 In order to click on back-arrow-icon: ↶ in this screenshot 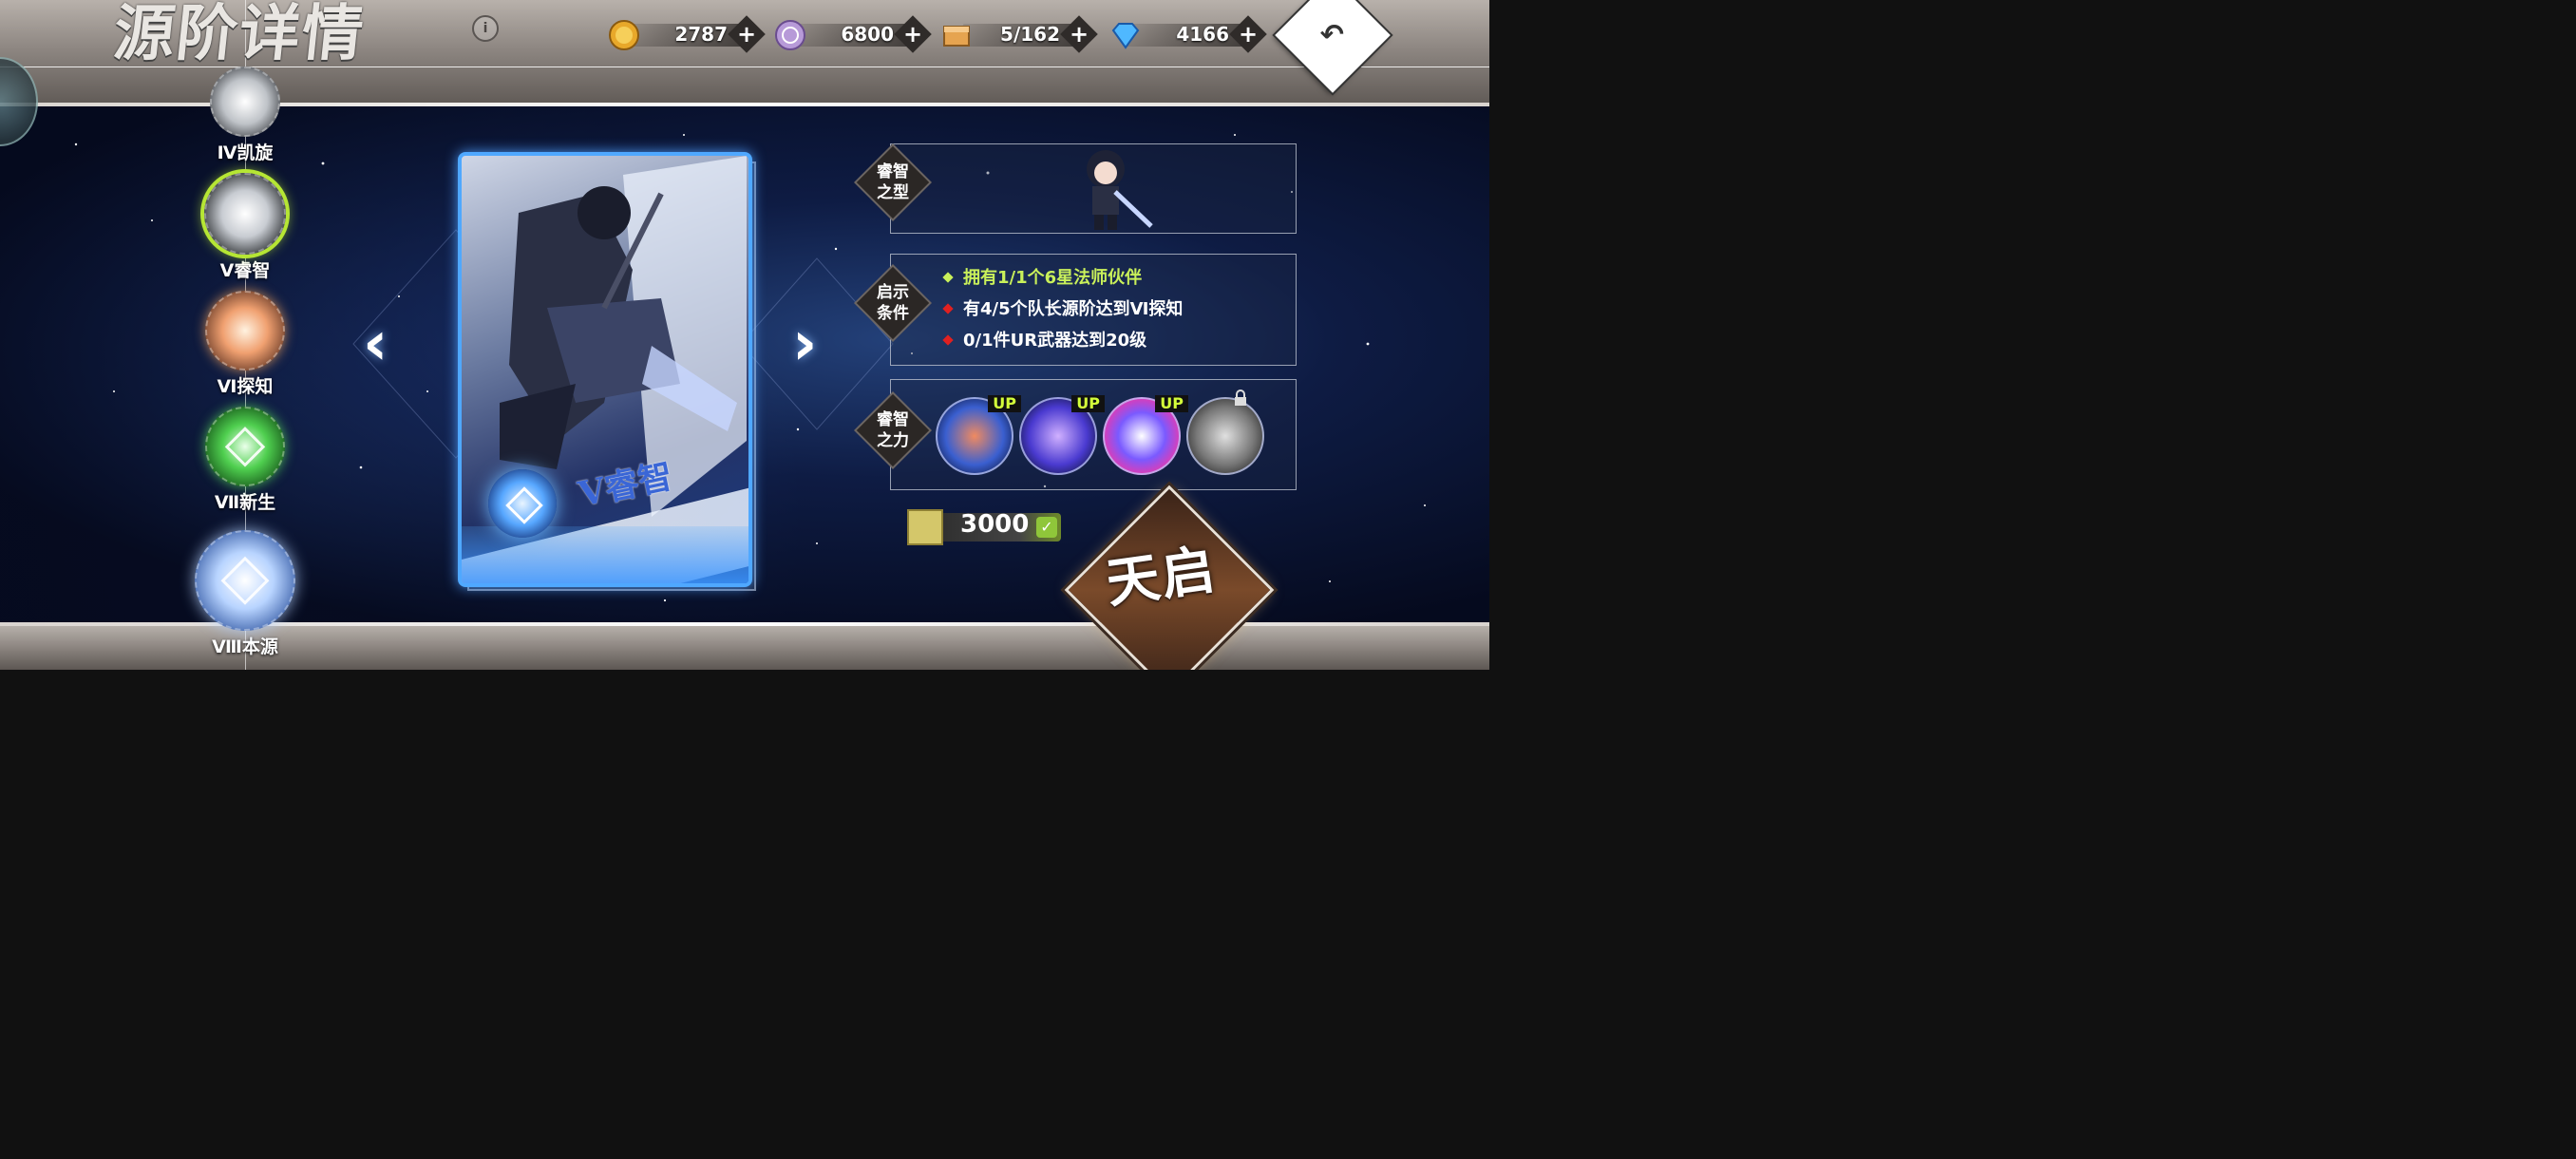, I will do `click(1332, 35)`.